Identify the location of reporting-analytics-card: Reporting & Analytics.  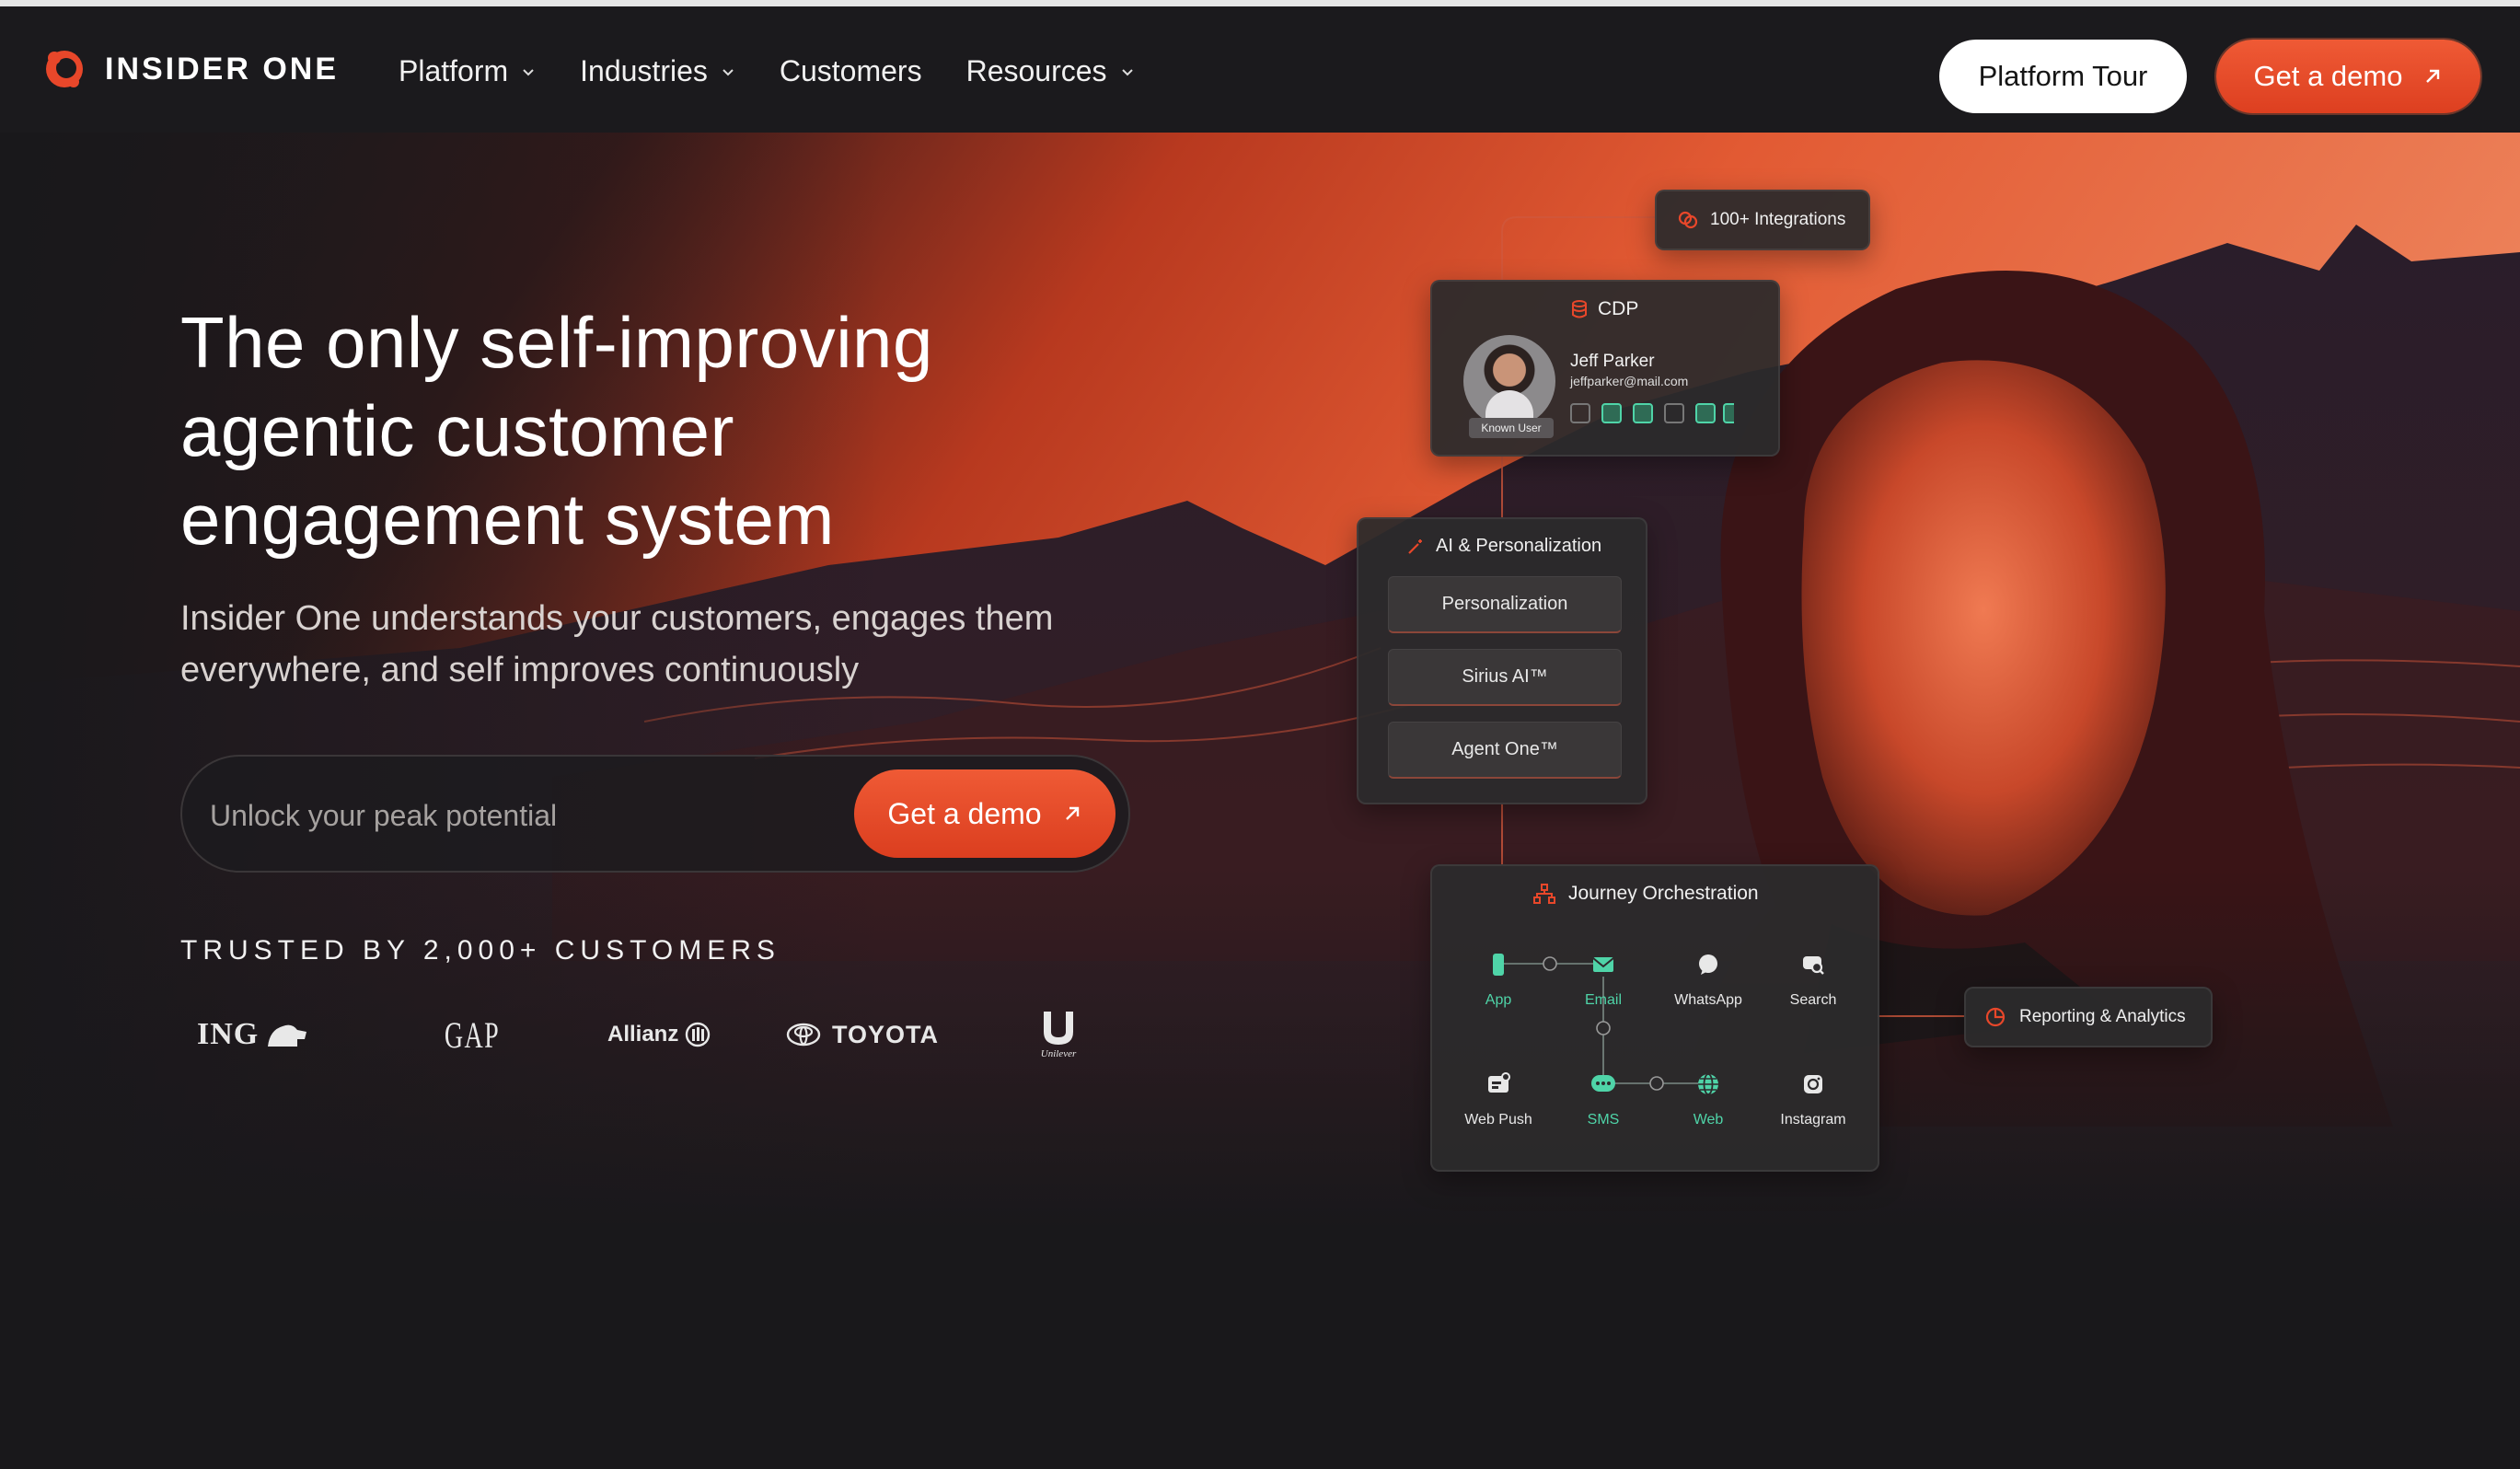
(2088, 1017).